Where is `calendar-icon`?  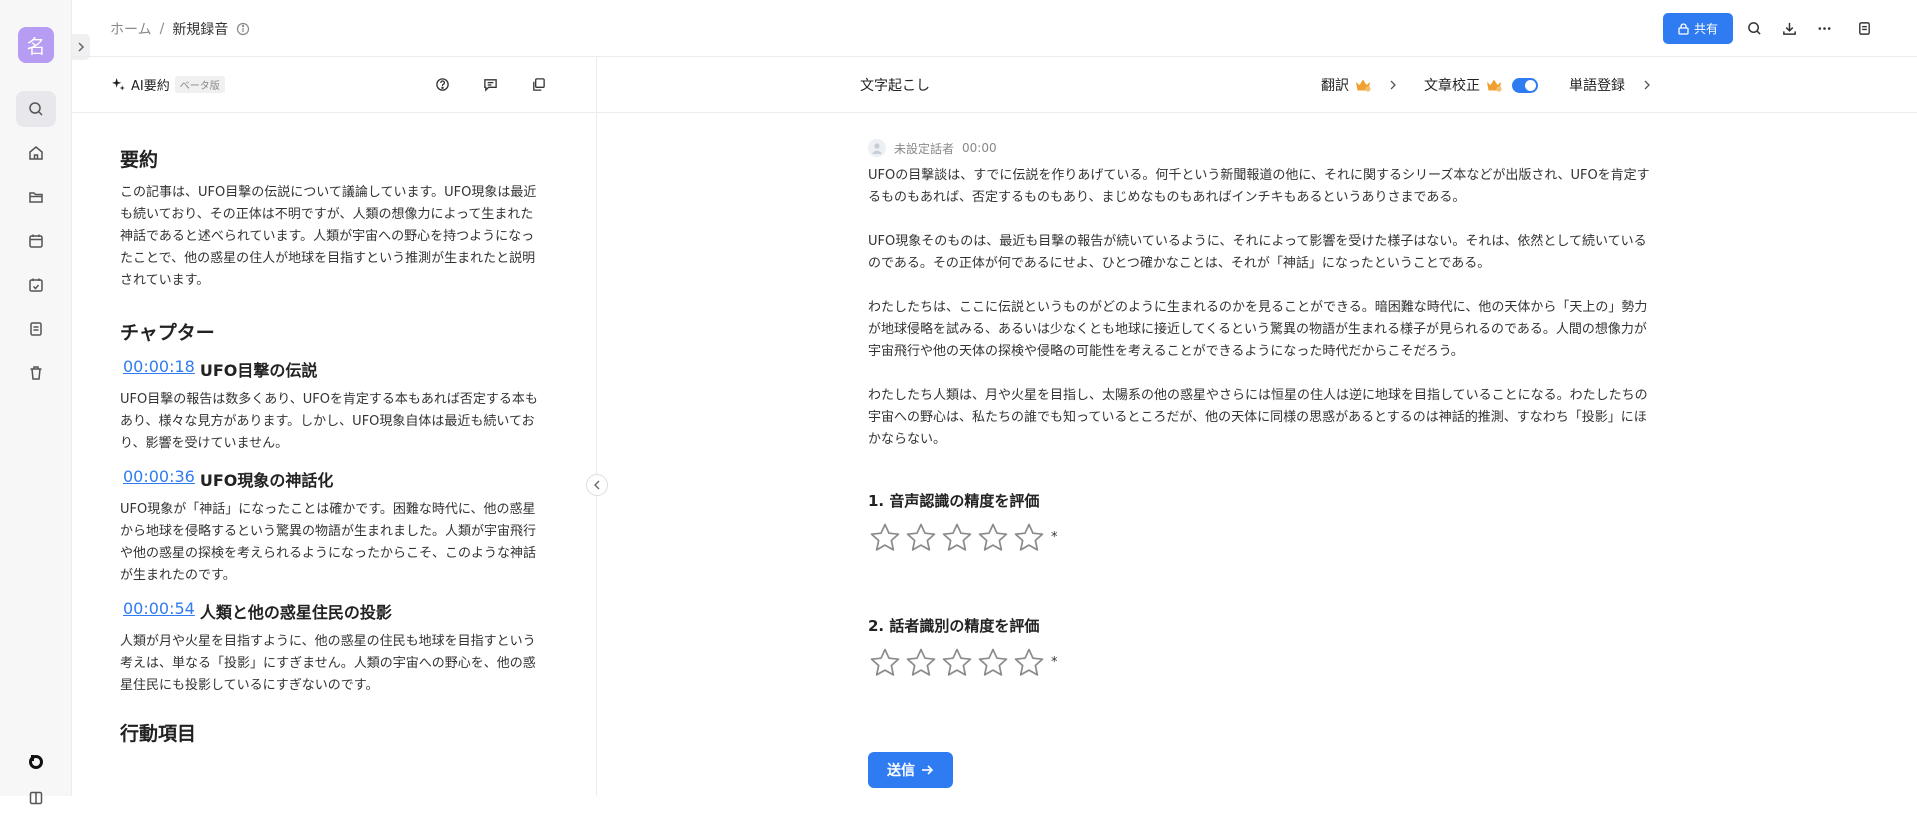
calendar-icon is located at coordinates (36, 241).